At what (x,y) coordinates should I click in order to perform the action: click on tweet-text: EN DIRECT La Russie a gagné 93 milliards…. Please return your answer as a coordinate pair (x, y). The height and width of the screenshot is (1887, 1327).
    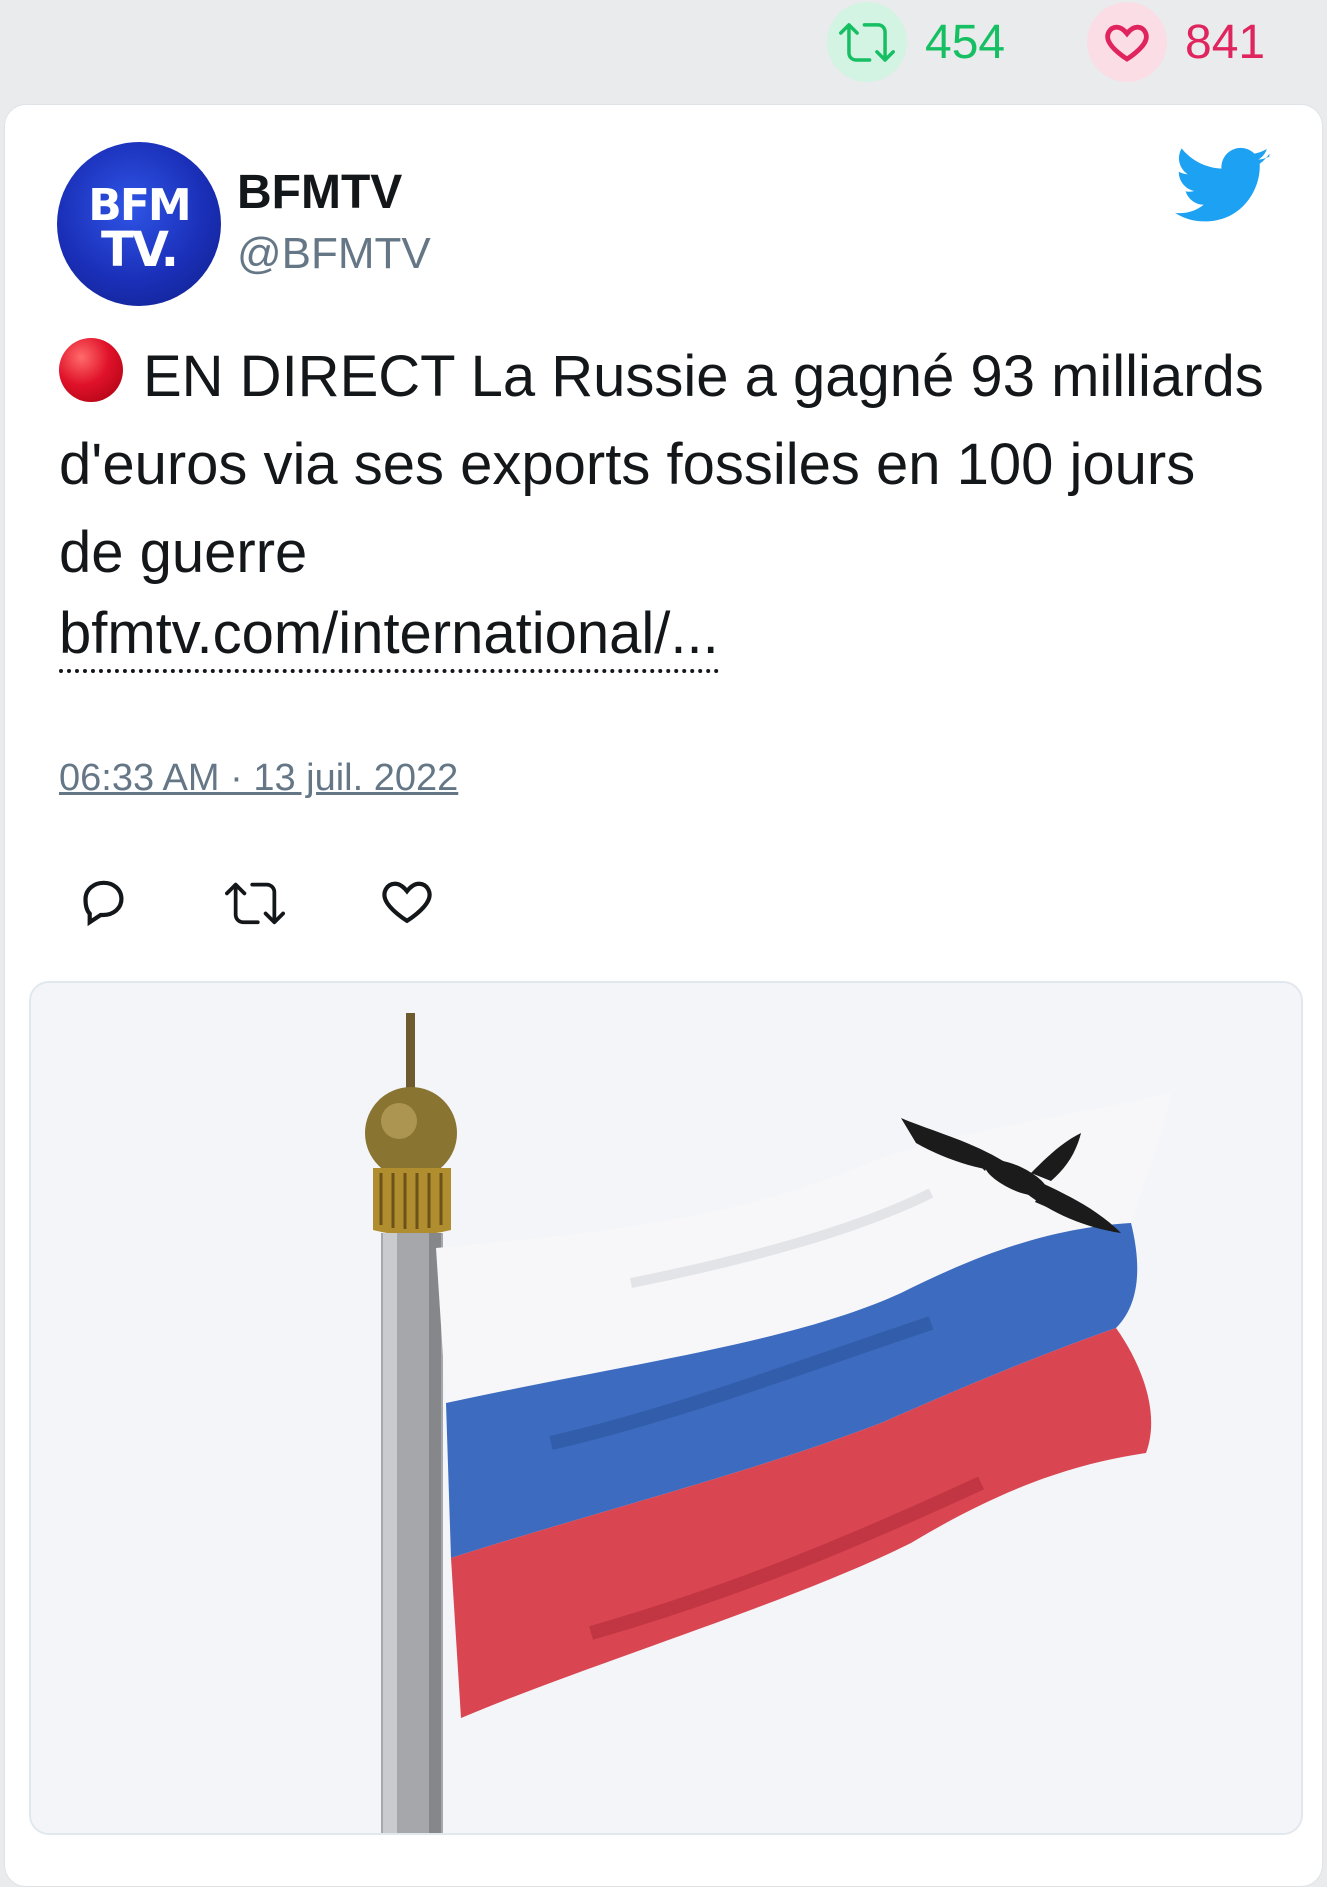
    Looking at the image, I should click on (664, 465).